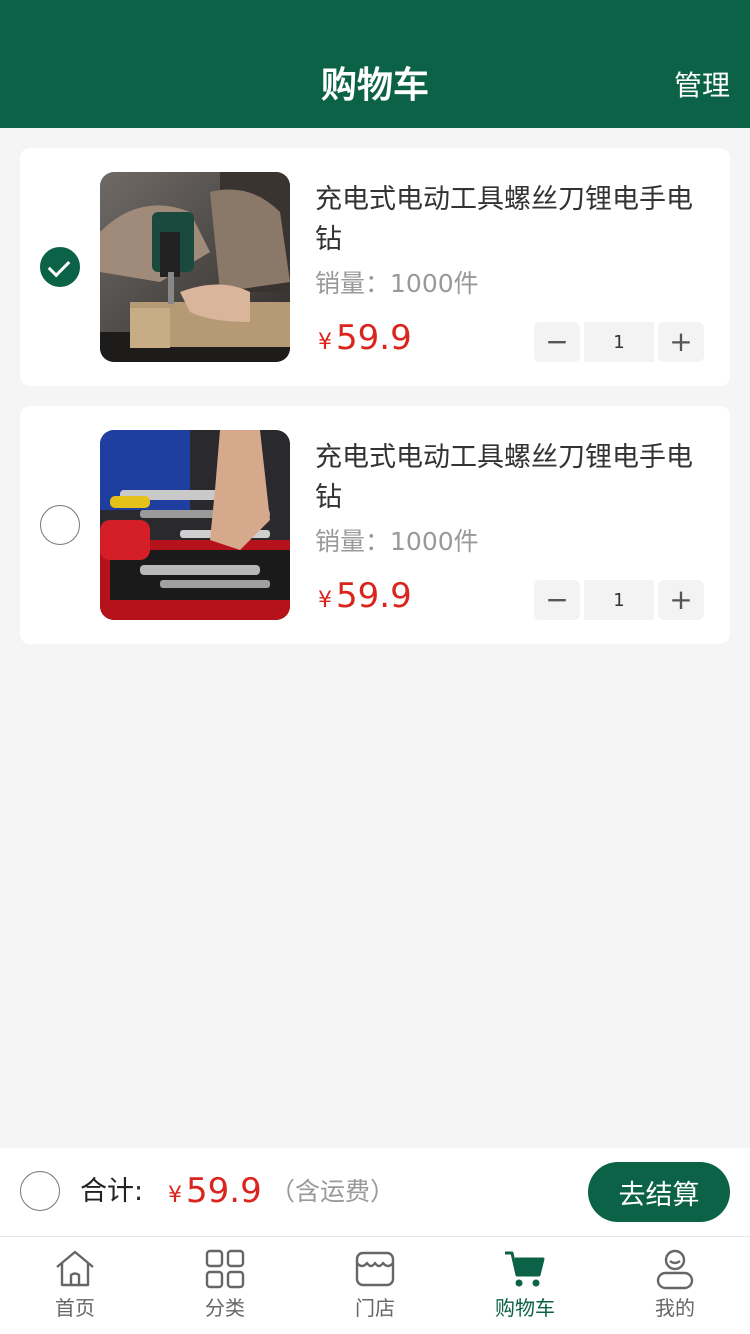  I want to click on bottom-tab-bar: 首页 分类 门店 购物车 我的, so click(375, 1285).